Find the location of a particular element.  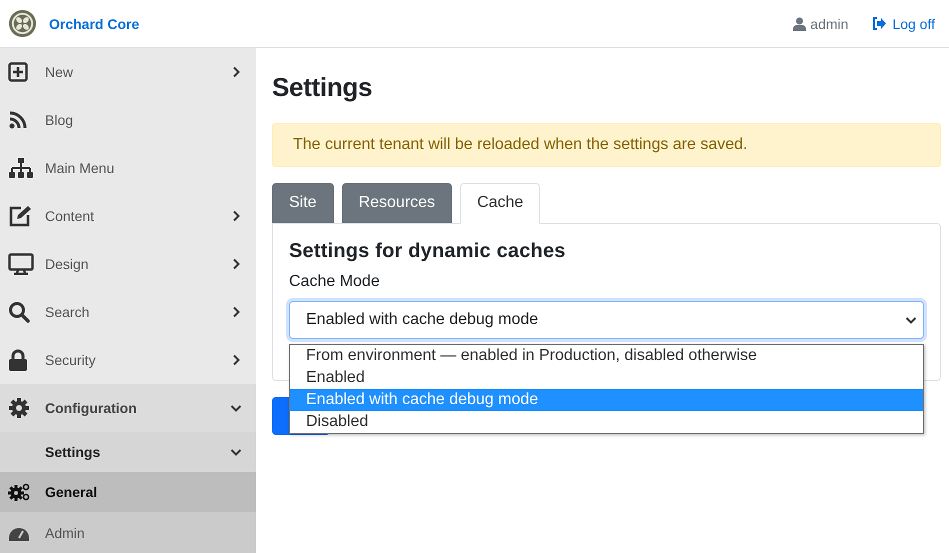

monitor-icon is located at coordinates (21, 264).